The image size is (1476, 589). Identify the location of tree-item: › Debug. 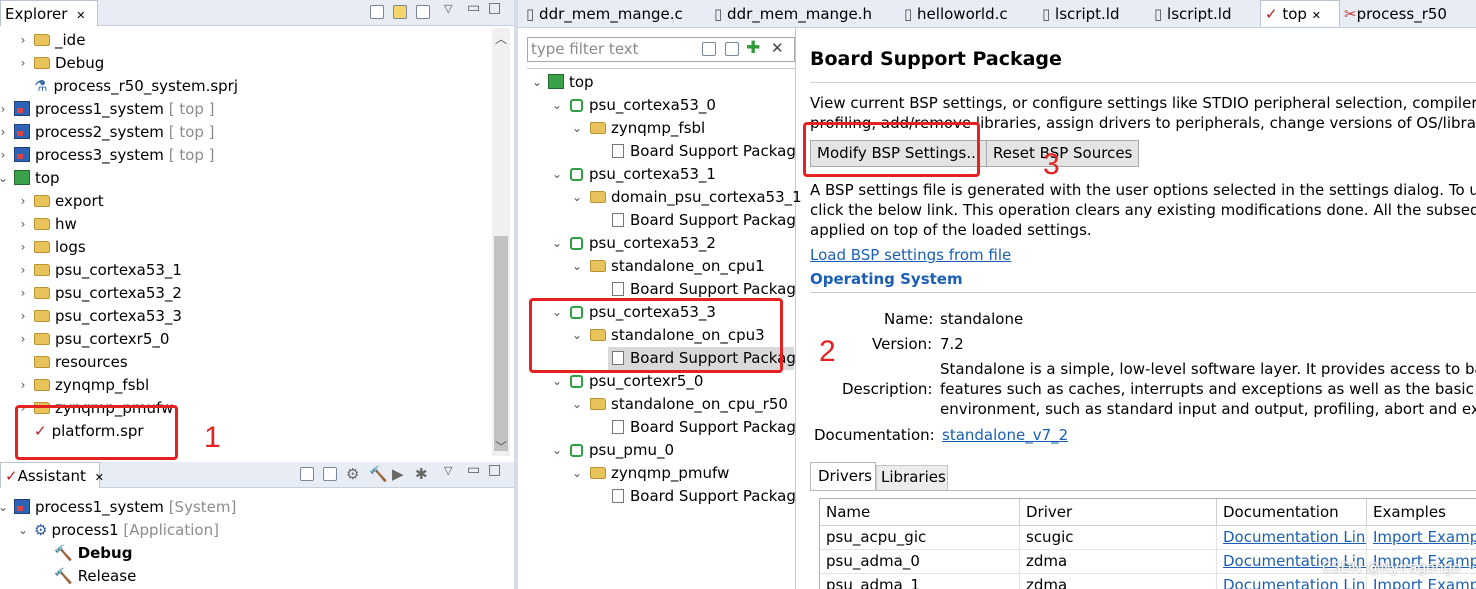
(60, 63).